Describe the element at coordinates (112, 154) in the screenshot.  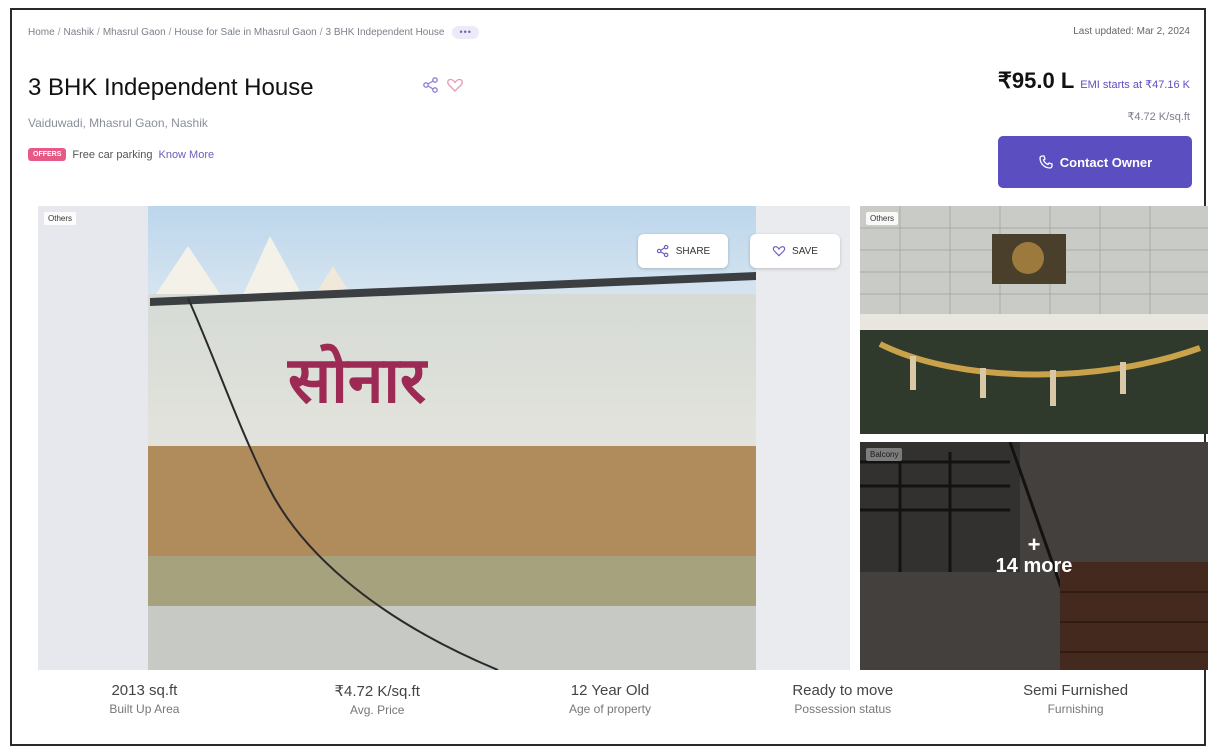
I see `offers-text: Free car parking` at that location.